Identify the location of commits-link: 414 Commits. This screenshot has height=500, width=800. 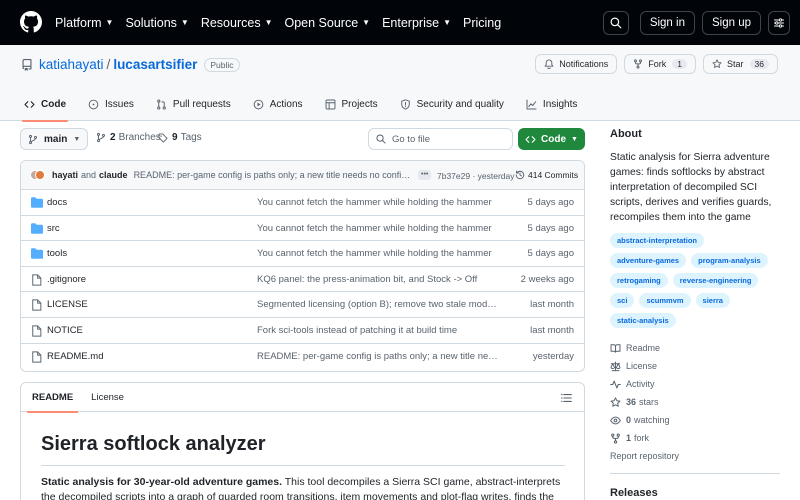
(546, 175).